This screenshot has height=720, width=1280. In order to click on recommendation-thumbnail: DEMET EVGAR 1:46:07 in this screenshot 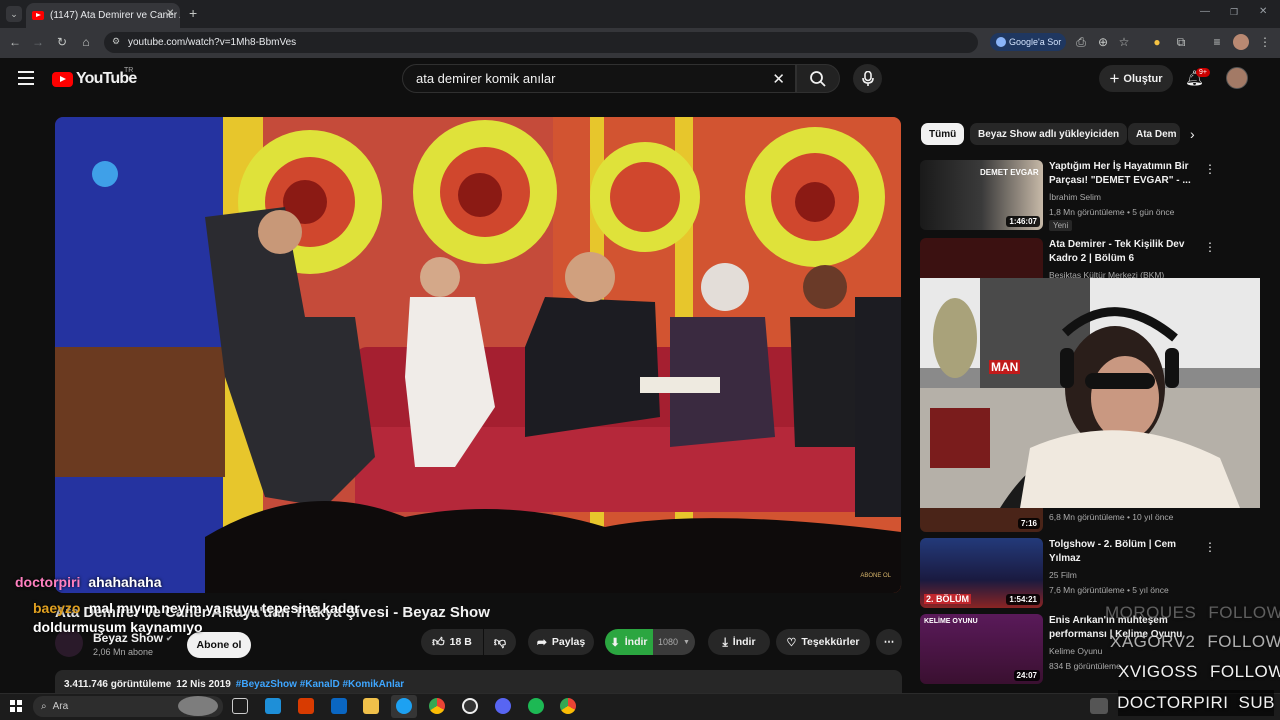, I will do `click(981, 195)`.